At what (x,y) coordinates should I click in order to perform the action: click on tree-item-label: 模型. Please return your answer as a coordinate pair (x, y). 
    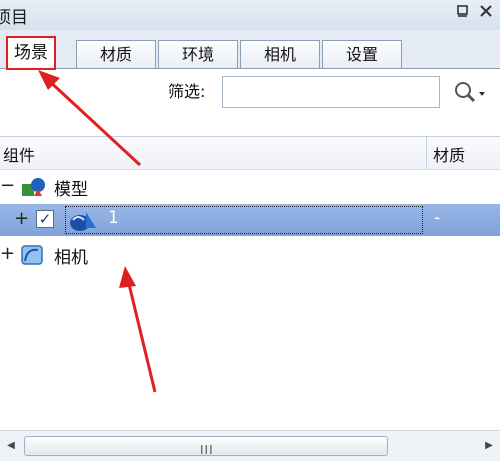
    Looking at the image, I should click on (71, 190).